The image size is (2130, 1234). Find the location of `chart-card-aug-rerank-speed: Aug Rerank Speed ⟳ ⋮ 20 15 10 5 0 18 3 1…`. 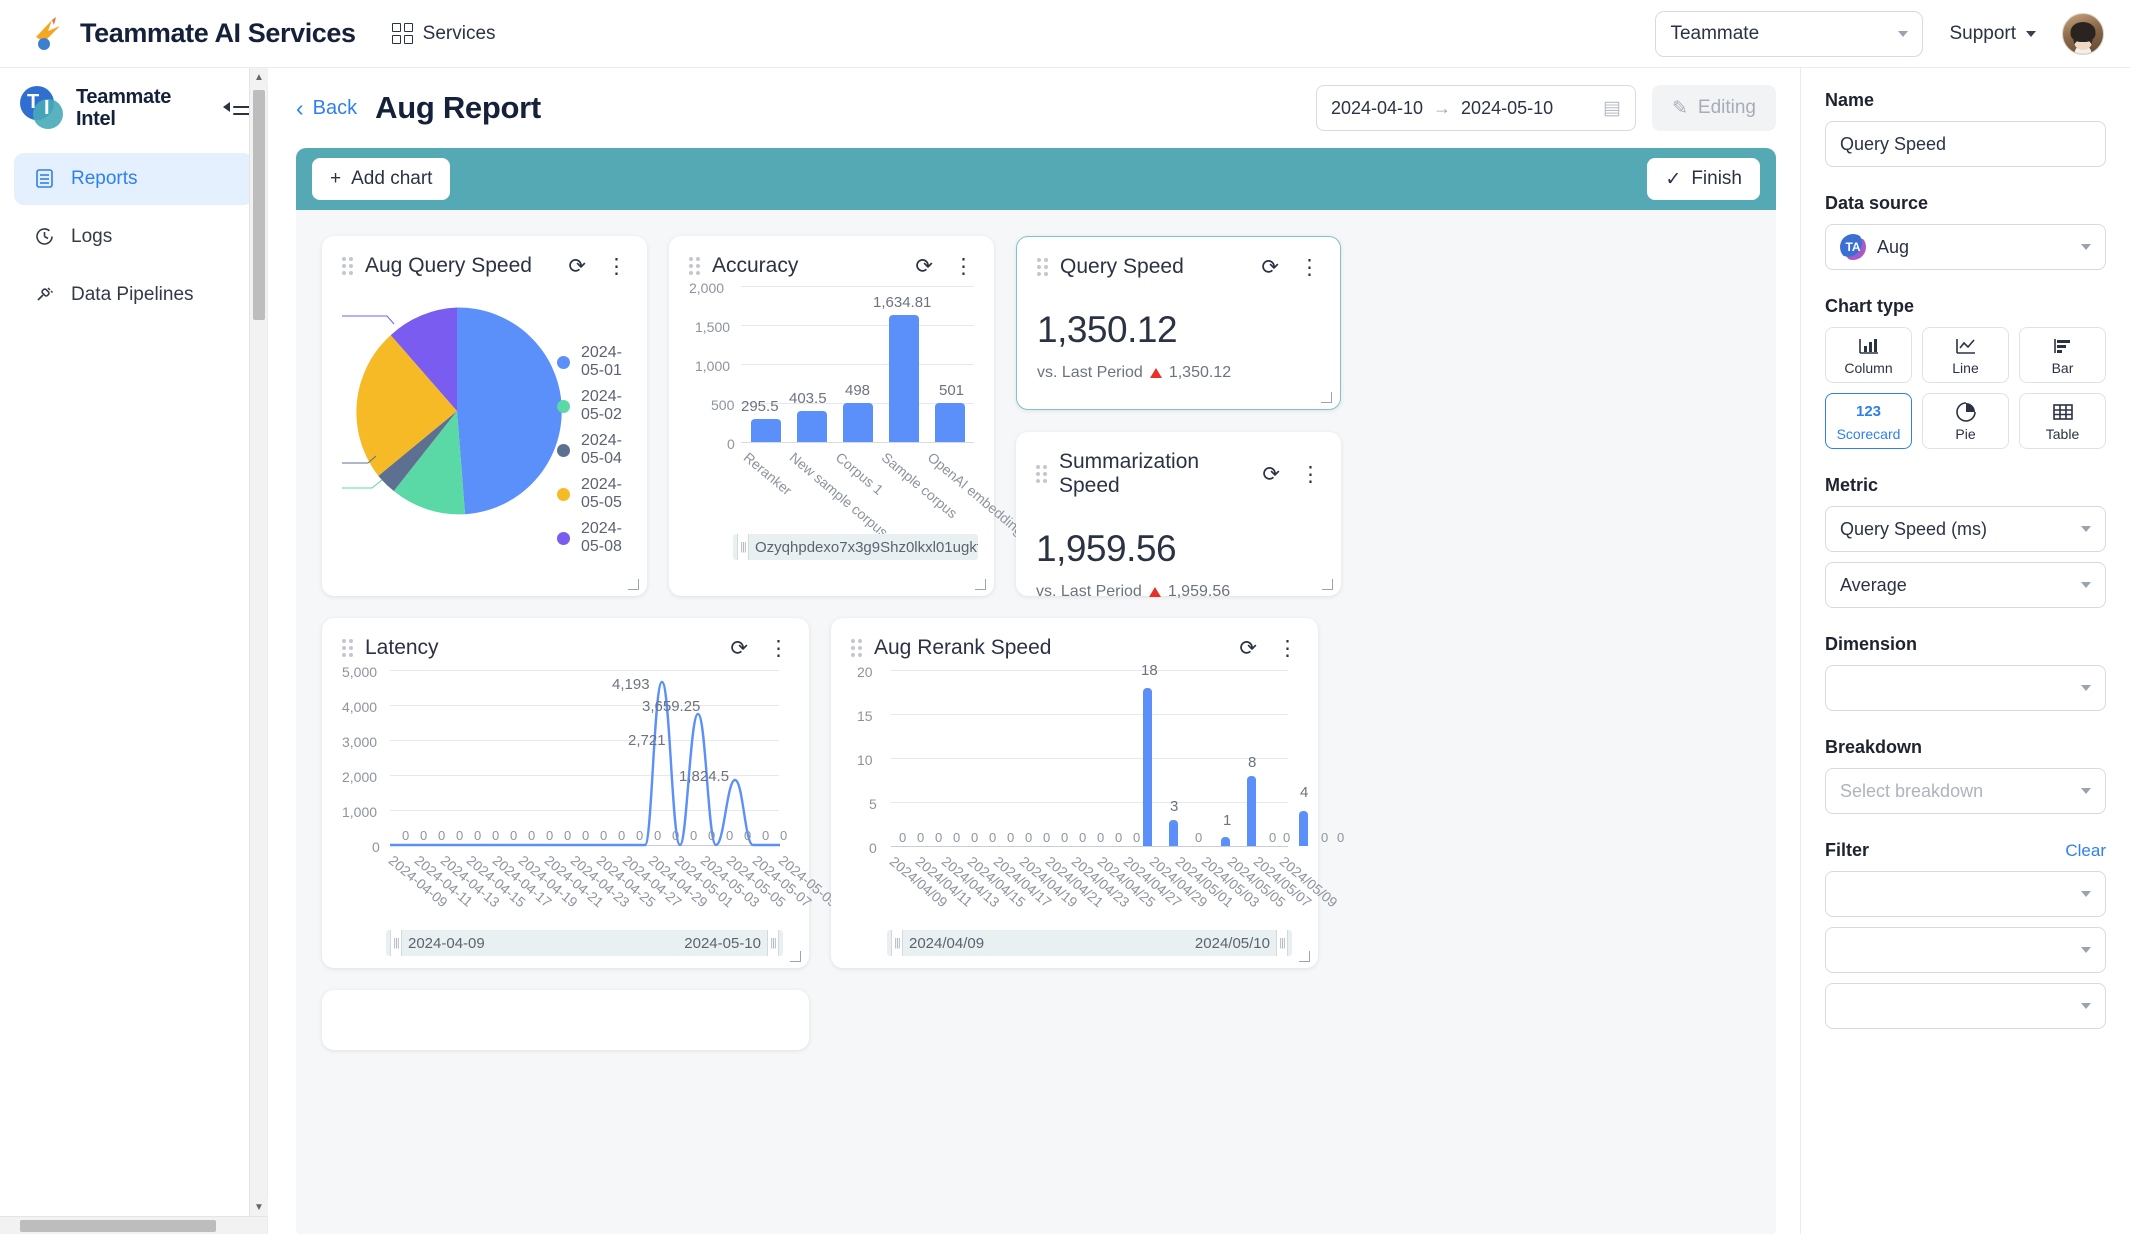

chart-card-aug-rerank-speed: Aug Rerank Speed ⟳ ⋮ 20 15 10 5 0 18 3 1… is located at coordinates (1087, 793).